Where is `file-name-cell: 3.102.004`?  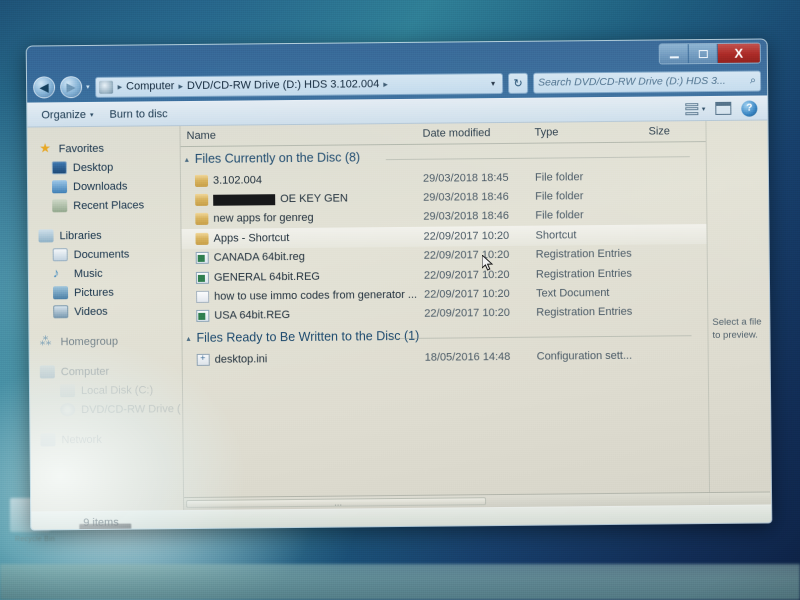 file-name-cell: 3.102.004 is located at coordinates (299, 180).